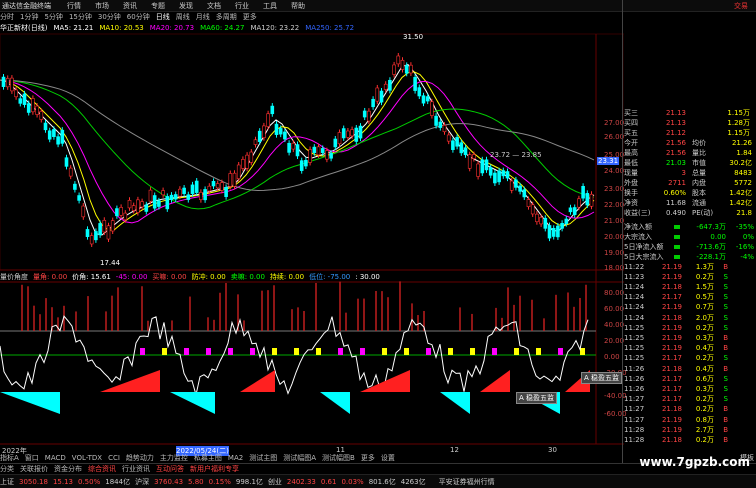 This screenshot has height=488, width=756. Describe the element at coordinates (235, 458) in the screenshot. I see `func-tab: MA2` at that location.